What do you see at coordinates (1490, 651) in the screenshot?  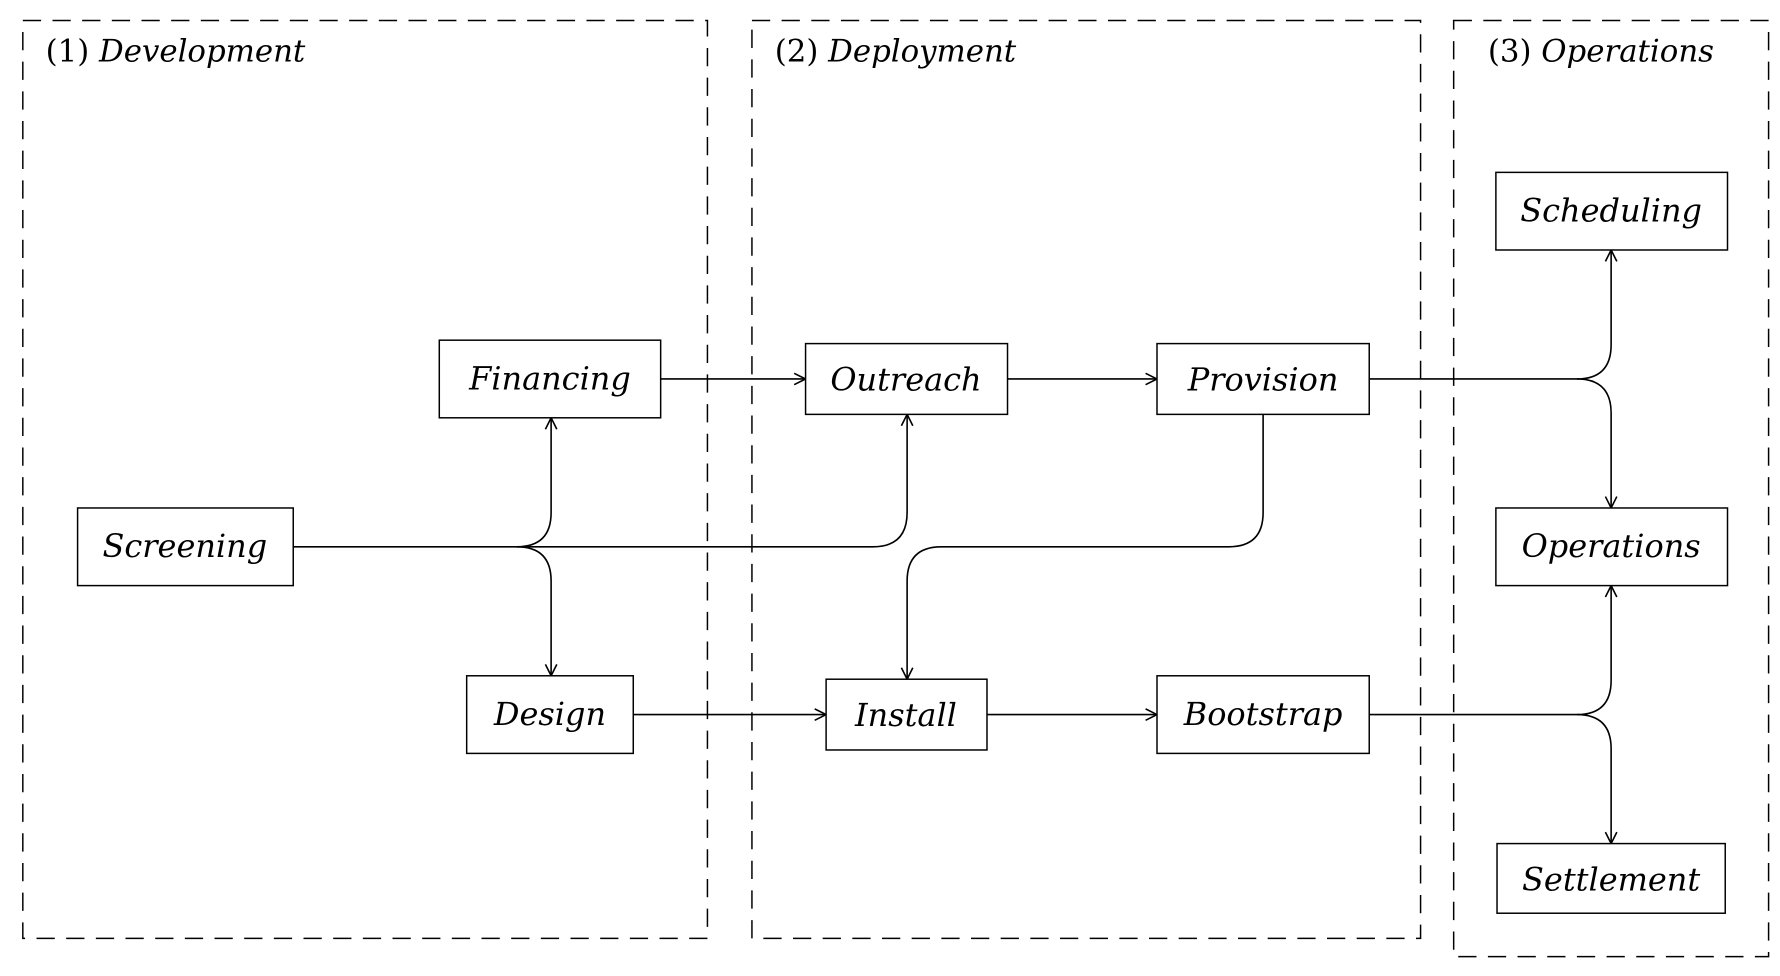 I see `edge-bootstrap-operations` at bounding box center [1490, 651].